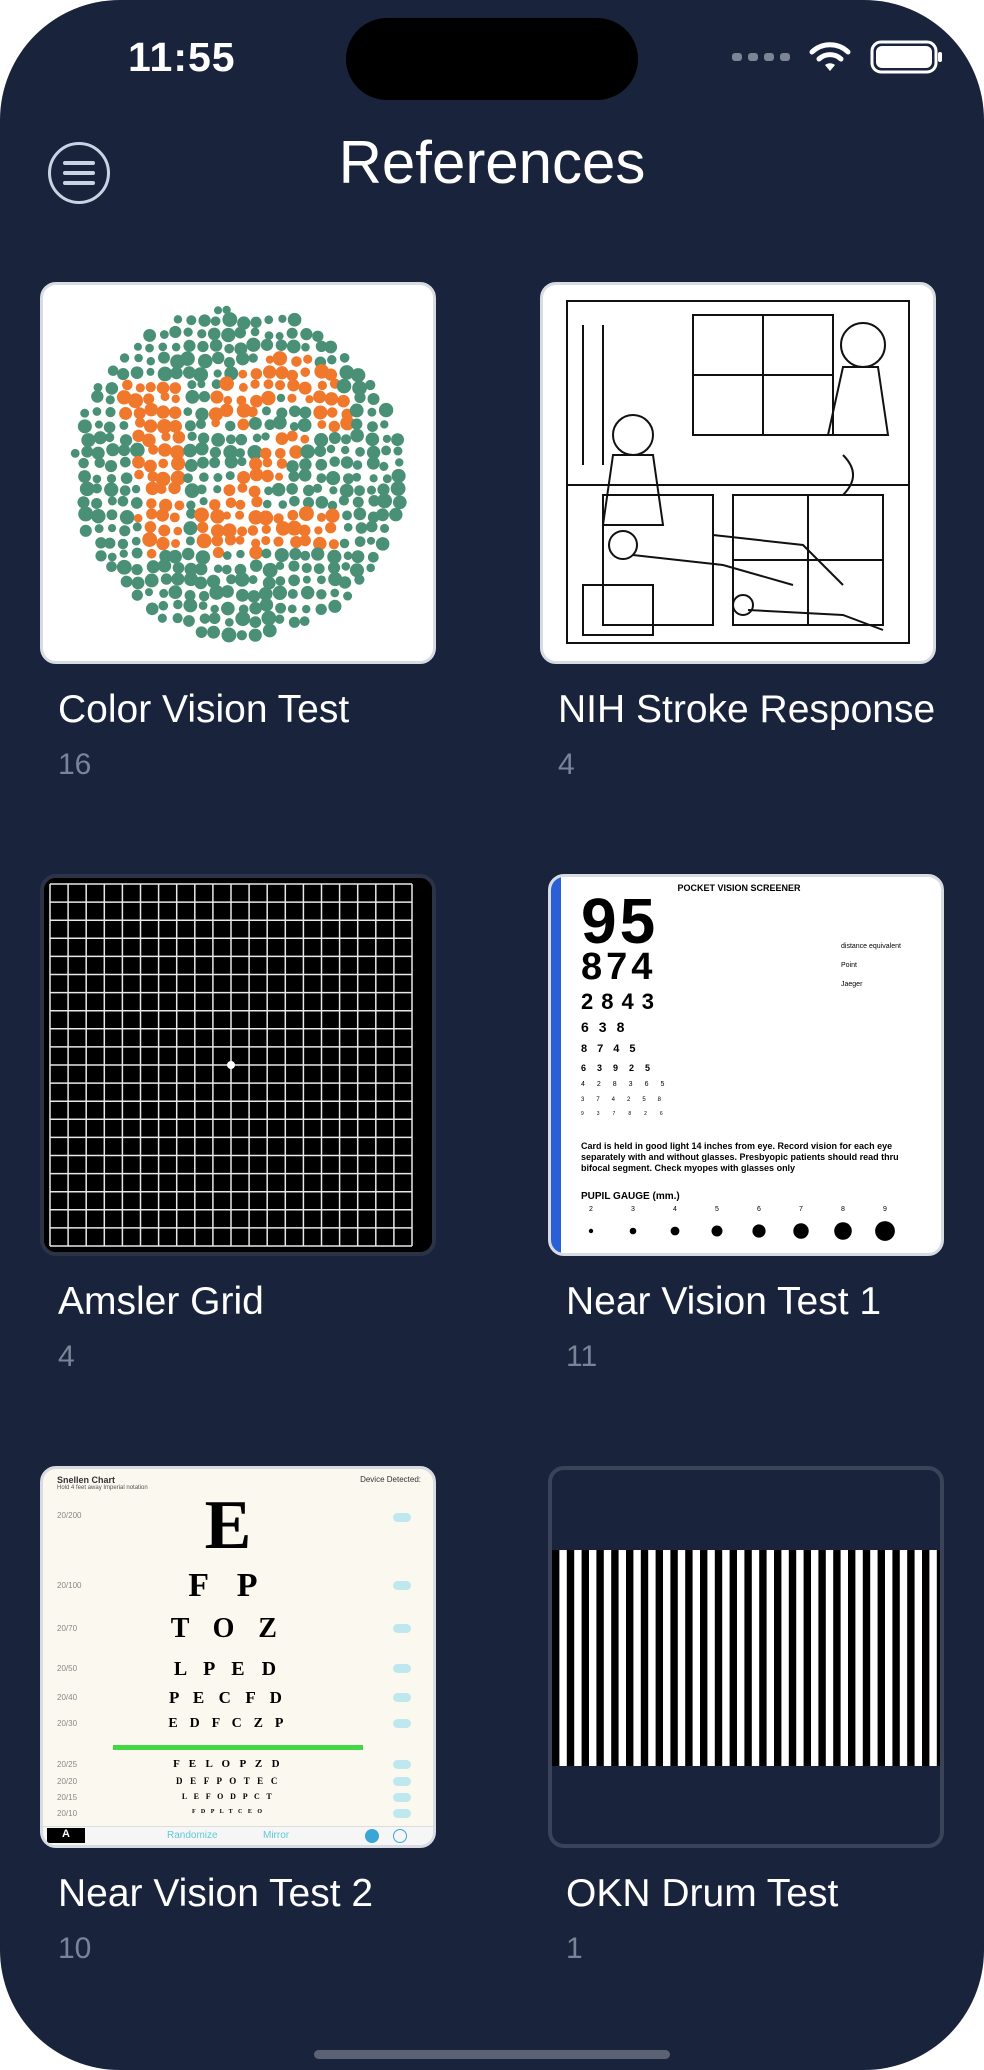 The height and width of the screenshot is (2070, 984). What do you see at coordinates (402, 1723) in the screenshot?
I see `row-toggle-icon` at bounding box center [402, 1723].